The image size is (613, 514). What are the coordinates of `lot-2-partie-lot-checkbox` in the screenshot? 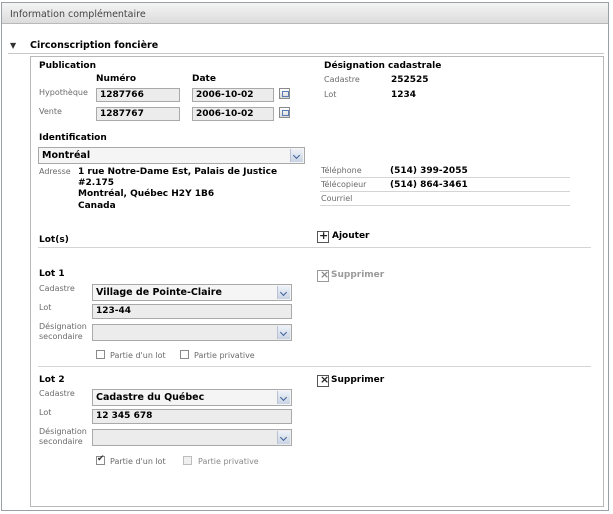 It's located at (100, 459).